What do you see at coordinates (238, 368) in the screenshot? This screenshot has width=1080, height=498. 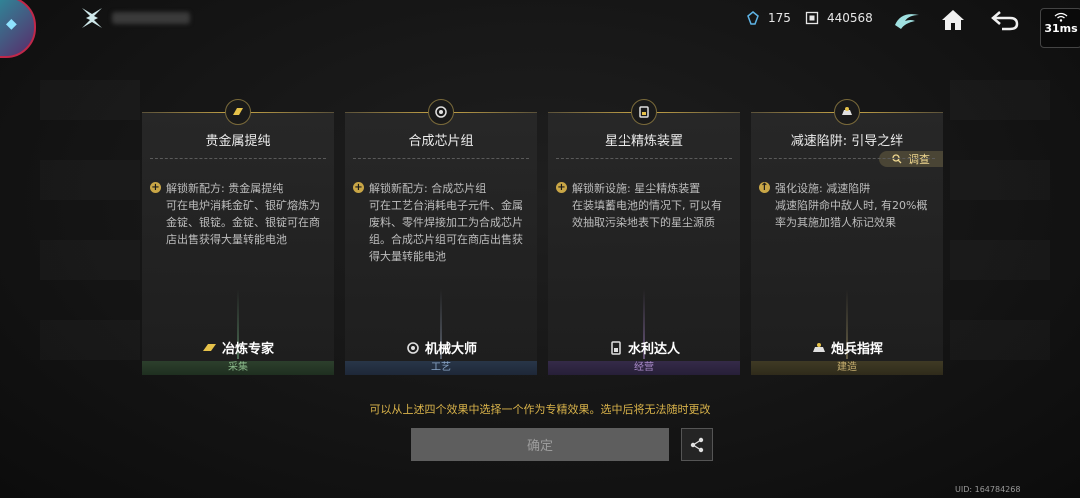 I see `card-category: 采集` at bounding box center [238, 368].